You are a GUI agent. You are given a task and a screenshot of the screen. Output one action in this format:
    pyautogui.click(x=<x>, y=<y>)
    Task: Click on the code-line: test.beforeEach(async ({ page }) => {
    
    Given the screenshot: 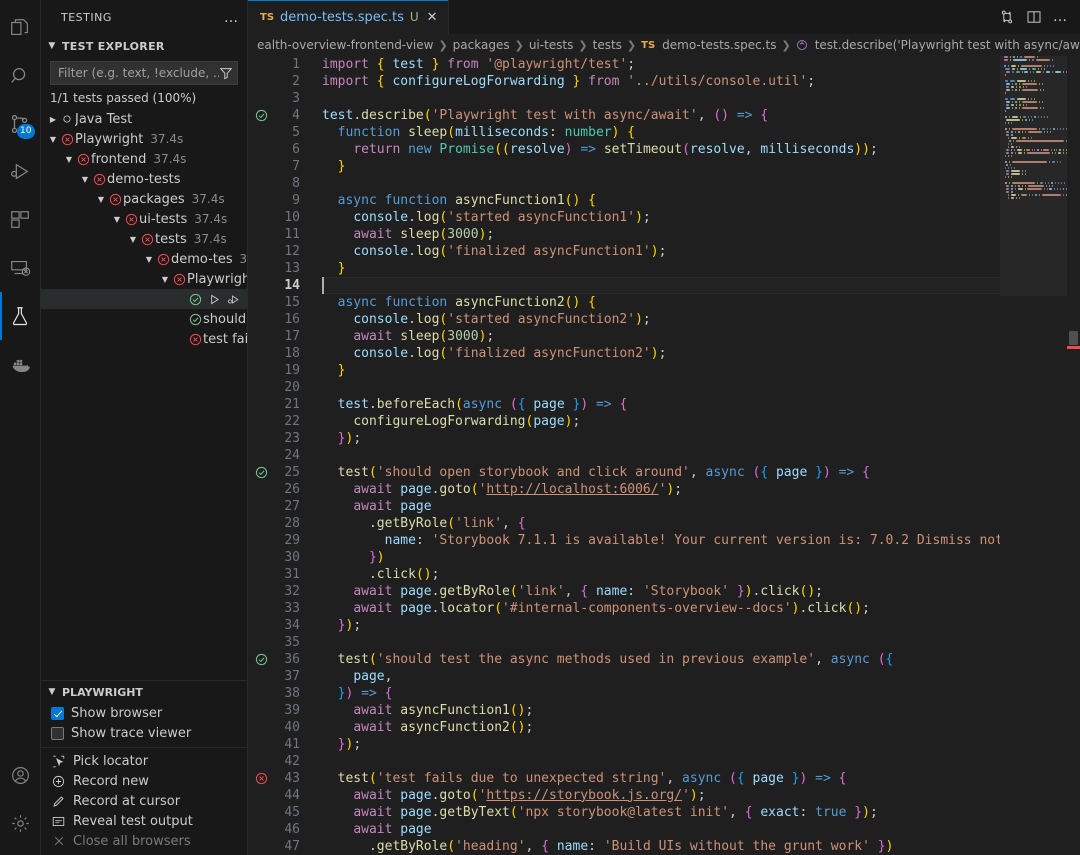 What is the action you would take?
    pyautogui.click(x=701, y=404)
    